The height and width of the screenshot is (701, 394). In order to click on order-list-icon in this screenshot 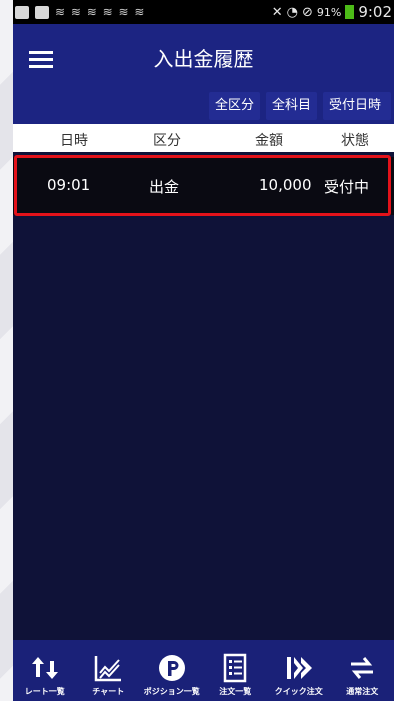, I will do `click(235, 668)`.